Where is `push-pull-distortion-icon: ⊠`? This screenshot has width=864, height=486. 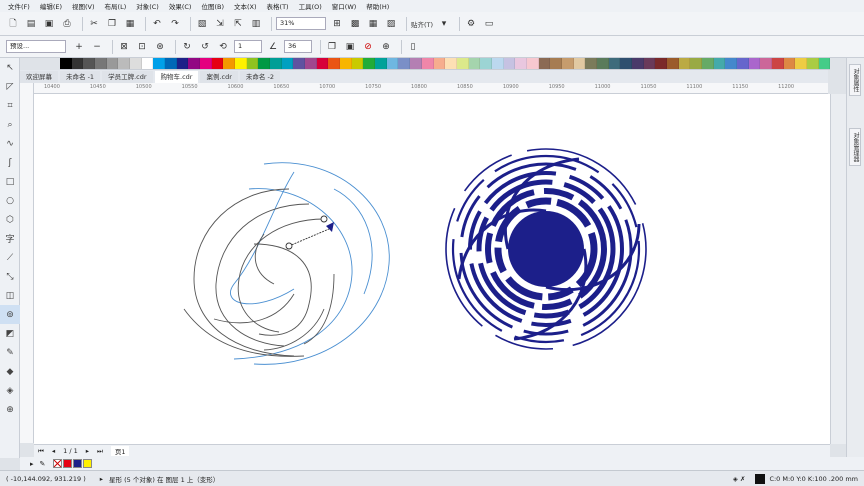
push-pull-distortion-icon: ⊠ is located at coordinates (124, 47).